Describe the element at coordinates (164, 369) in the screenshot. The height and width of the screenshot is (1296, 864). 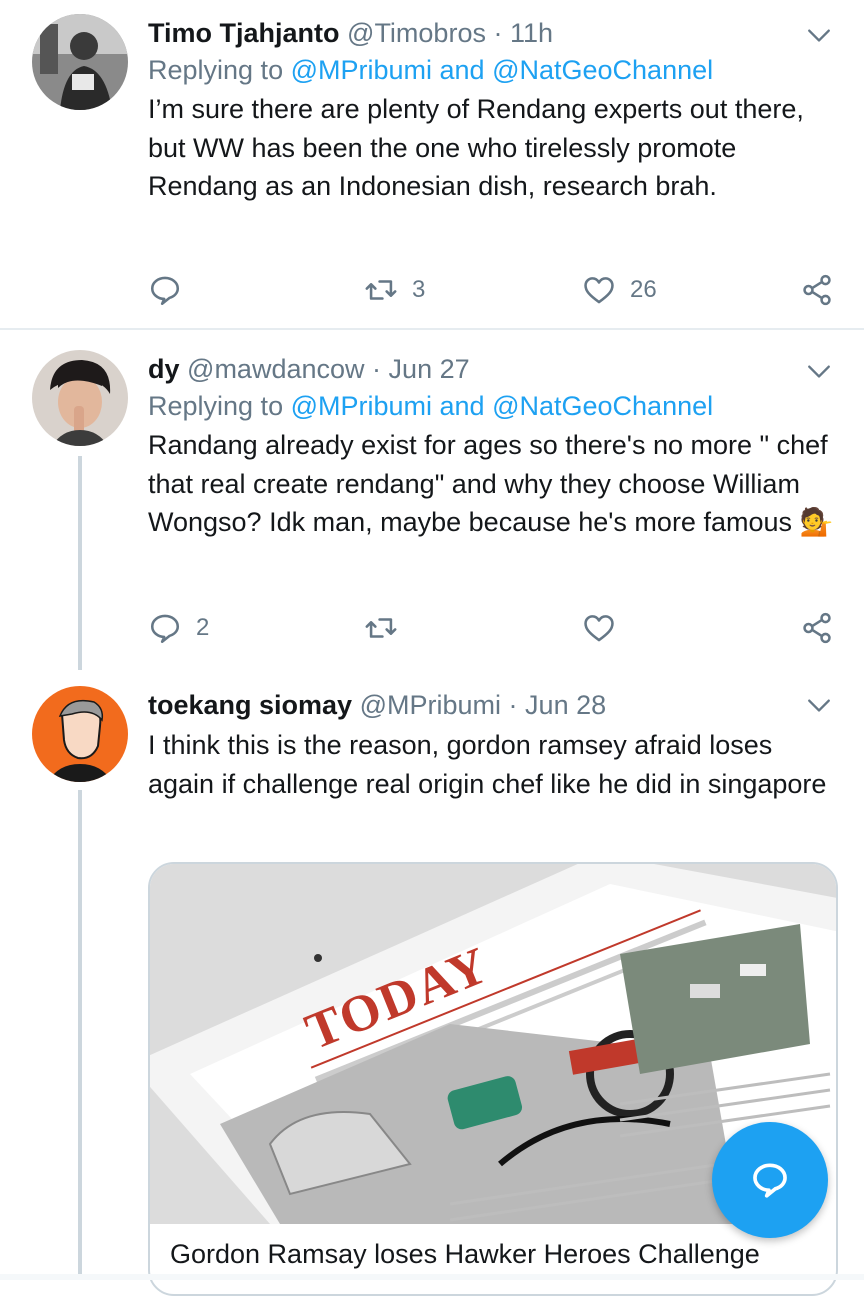
I see `display-name: dy` at that location.